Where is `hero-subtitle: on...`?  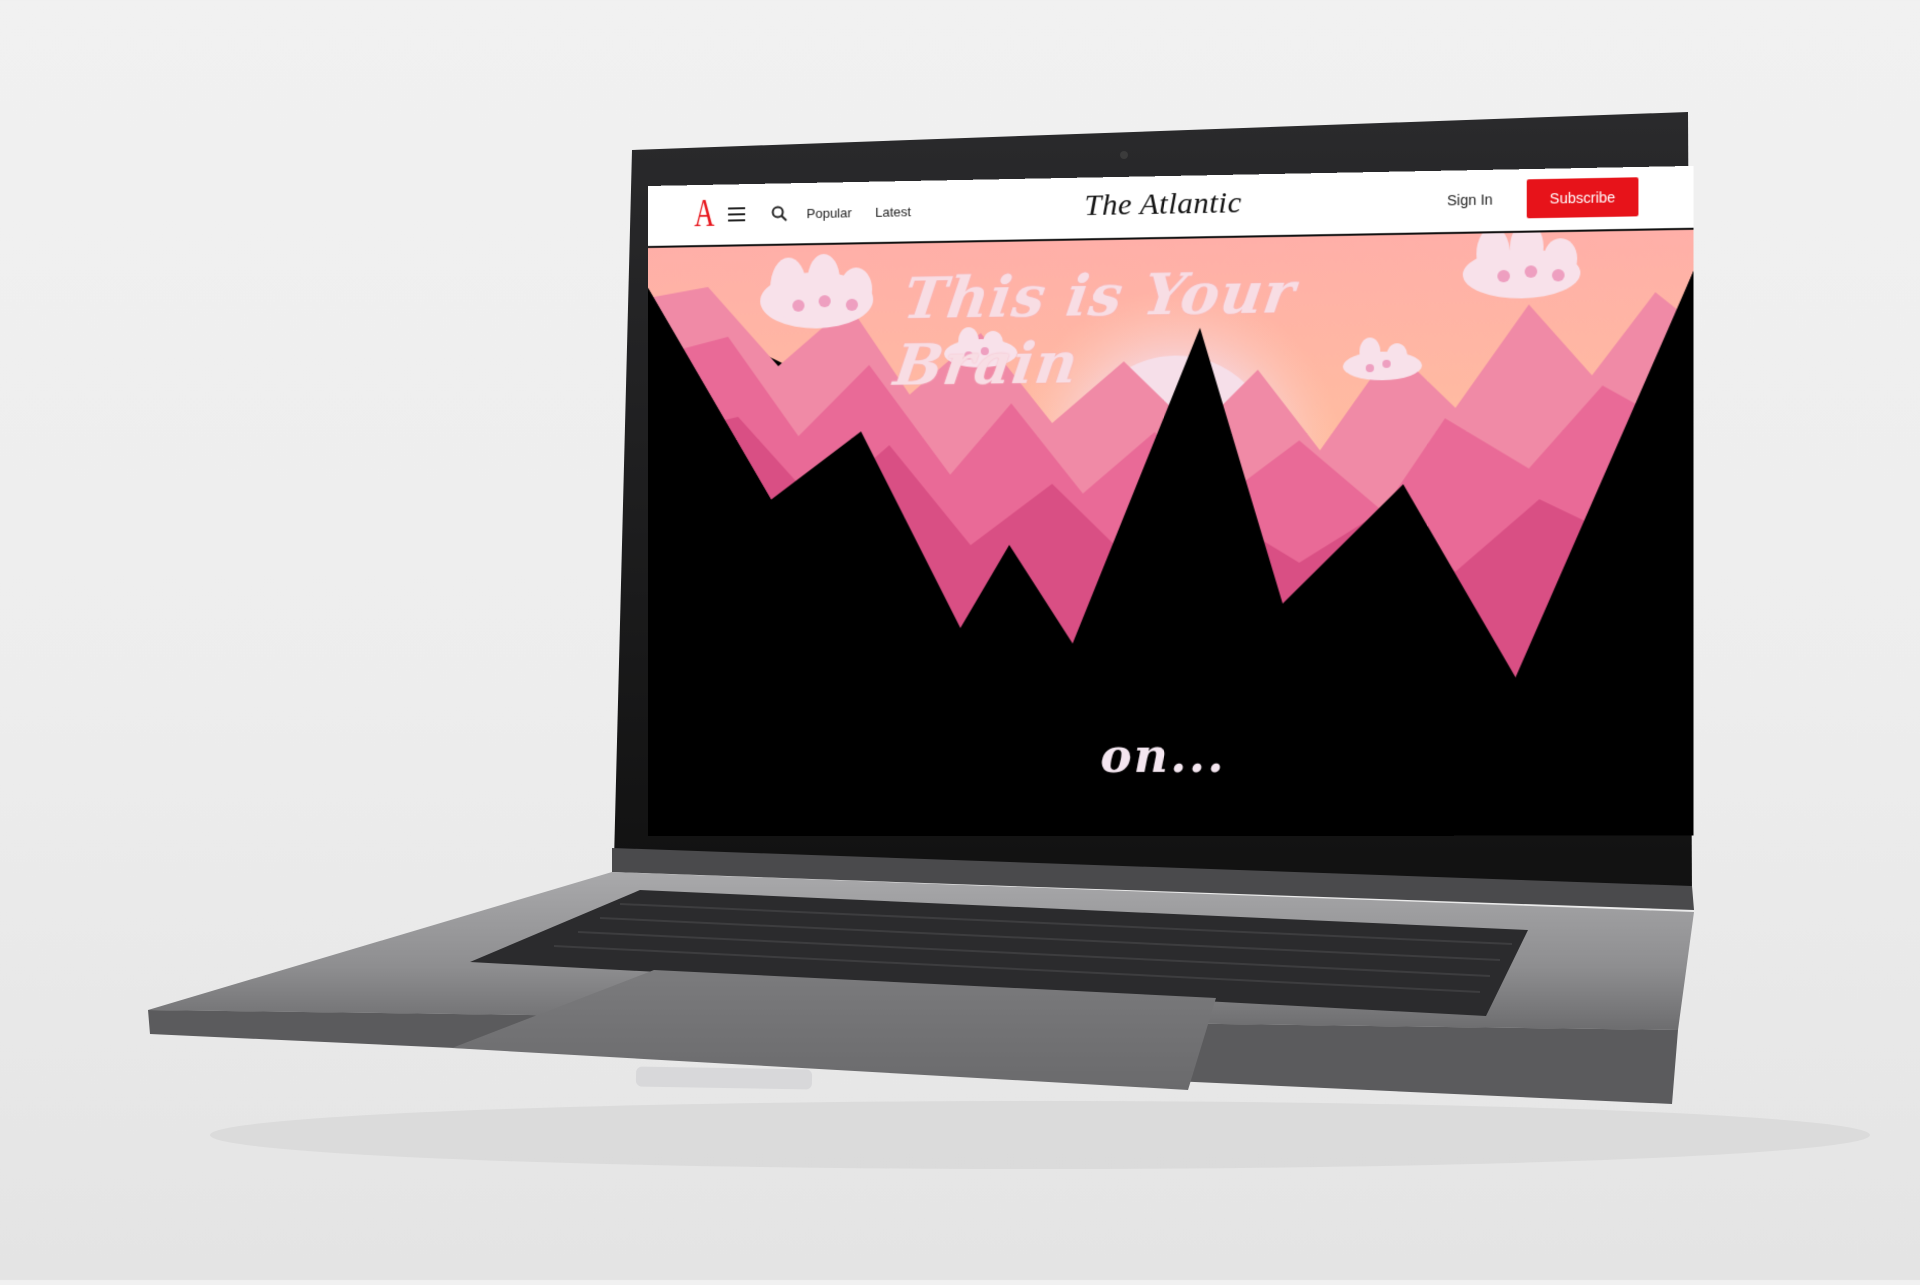 hero-subtitle: on... is located at coordinates (1163, 756).